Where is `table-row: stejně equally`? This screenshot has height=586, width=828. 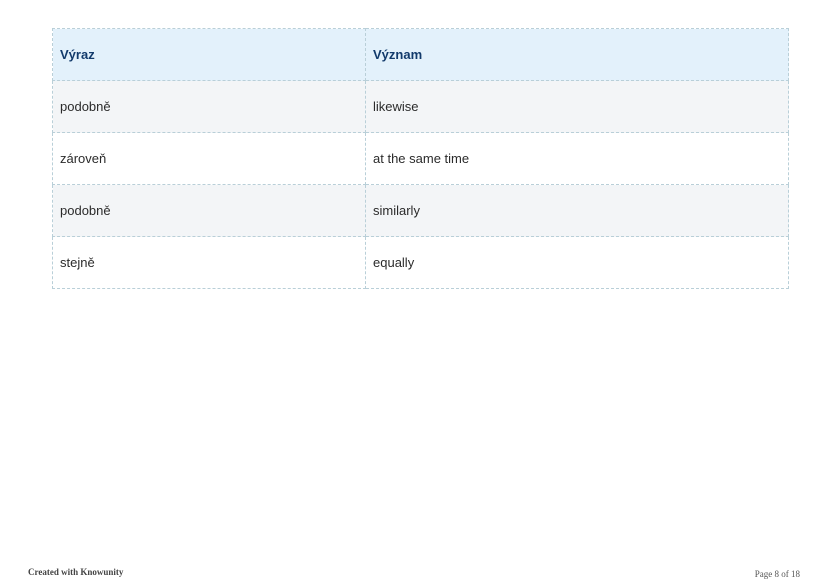 table-row: stejně equally is located at coordinates (420, 262).